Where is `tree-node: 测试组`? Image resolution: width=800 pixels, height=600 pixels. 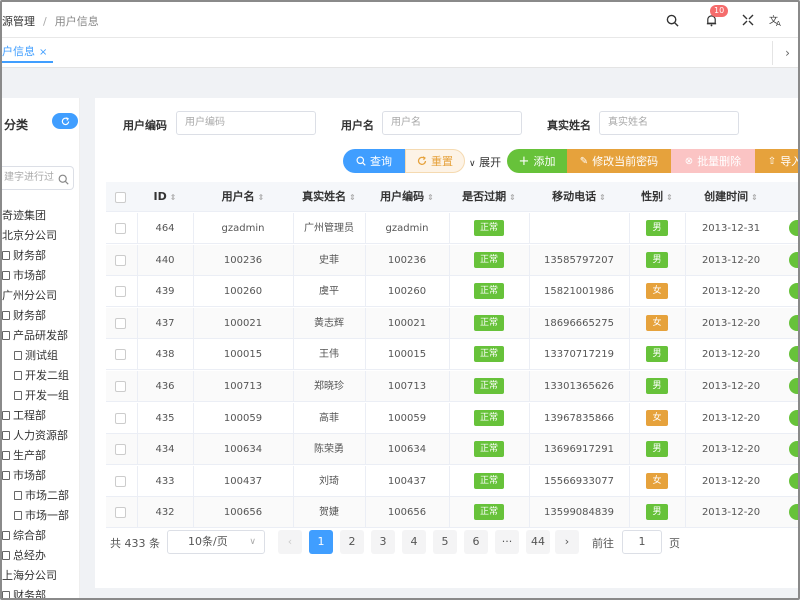 tree-node: 测试组 is located at coordinates (41, 356).